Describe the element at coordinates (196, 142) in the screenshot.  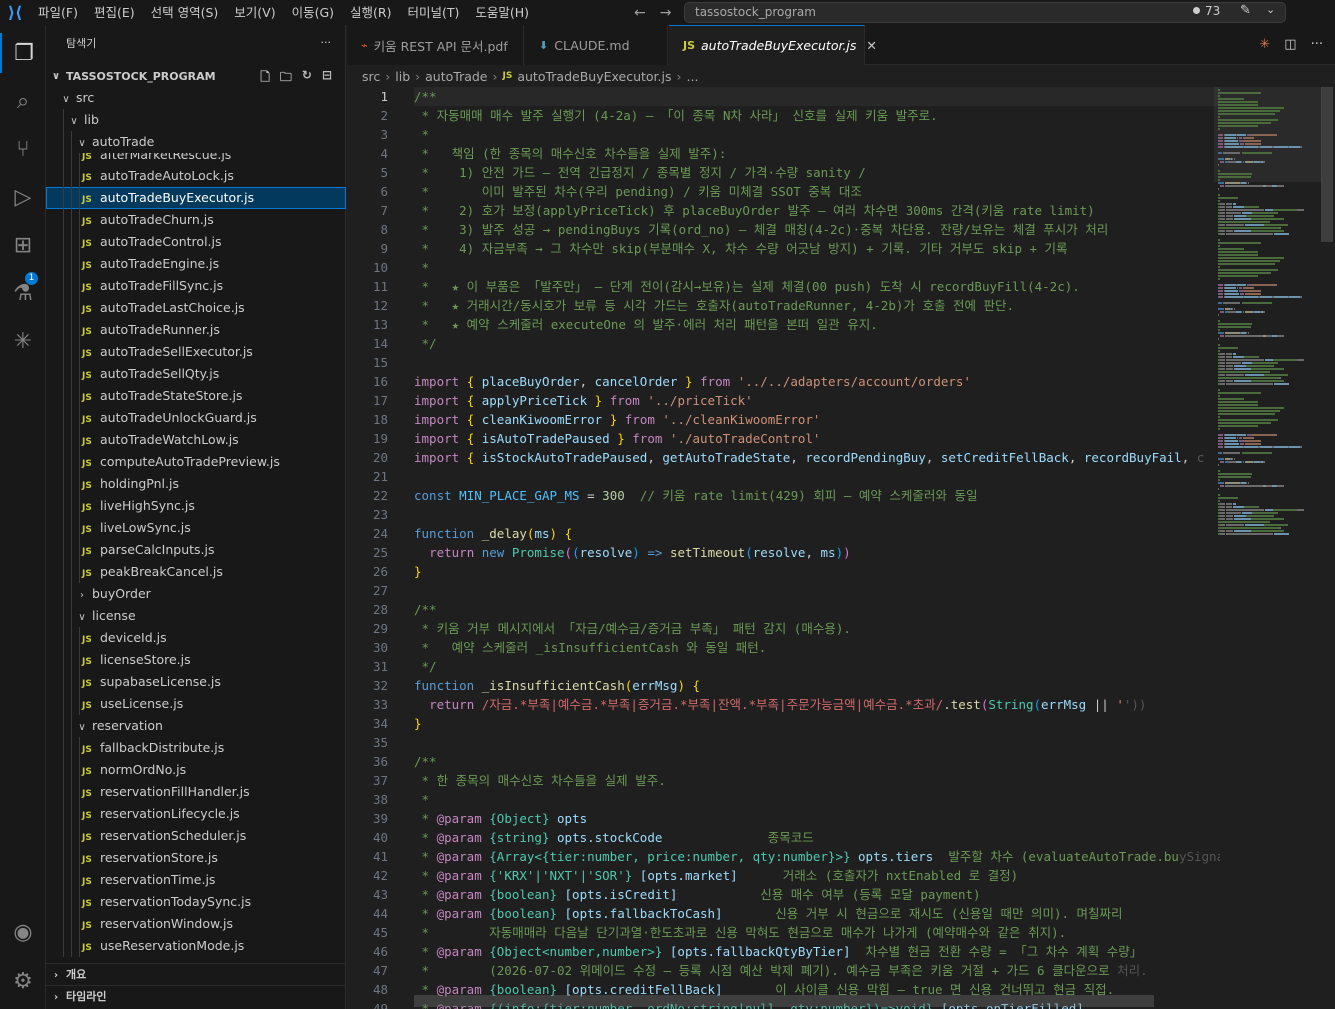
I see `folder-item: ∨ autoTrade` at that location.